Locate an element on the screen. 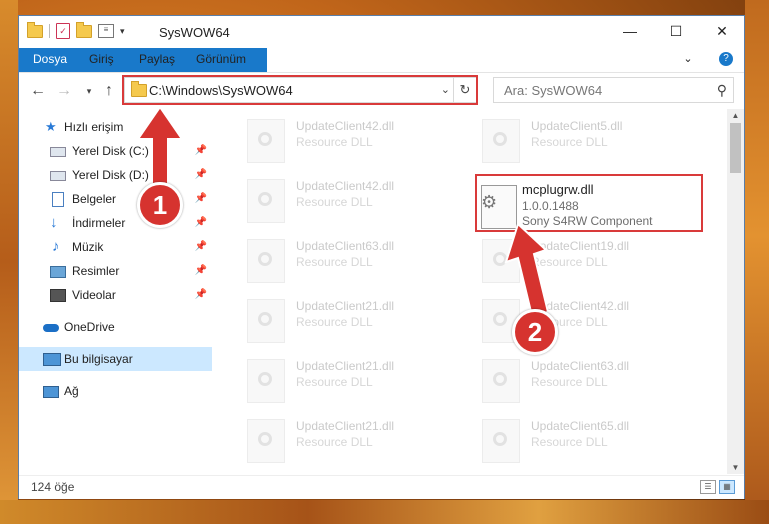 The width and height of the screenshot is (769, 524). tiles-view-icon: ▦ is located at coordinates (727, 487).